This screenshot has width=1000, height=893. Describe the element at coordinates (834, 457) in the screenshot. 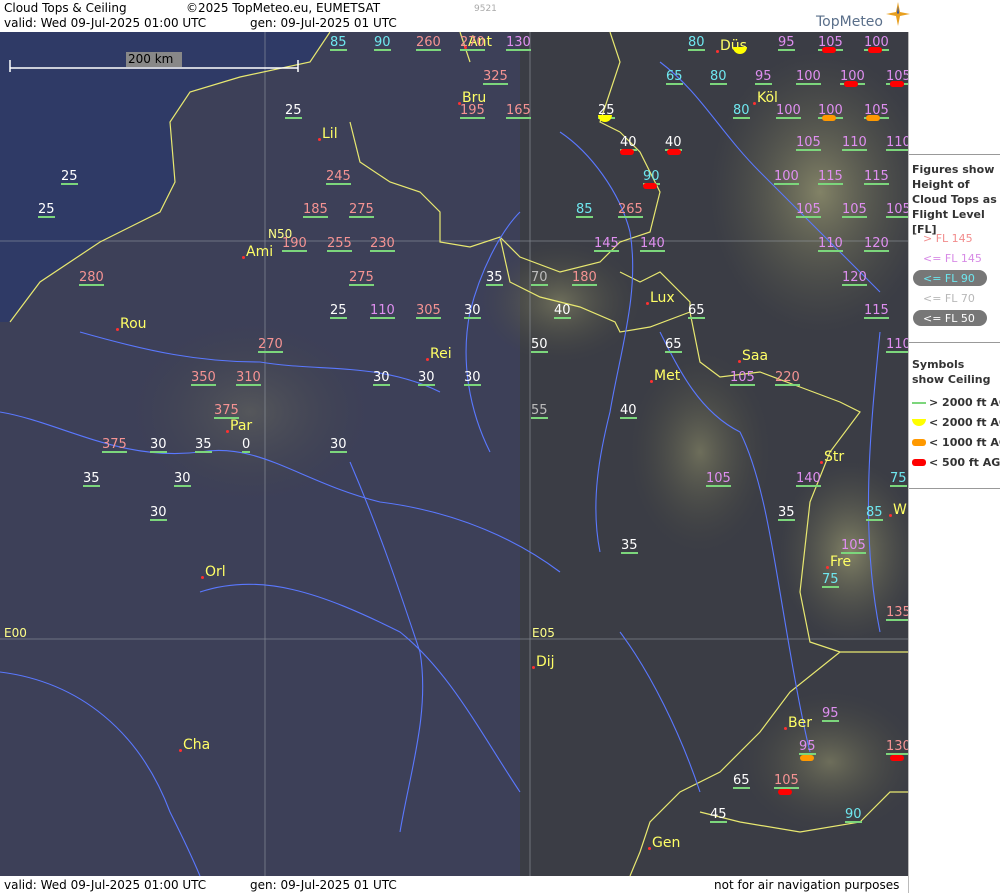

I see `city-label: Str` at that location.